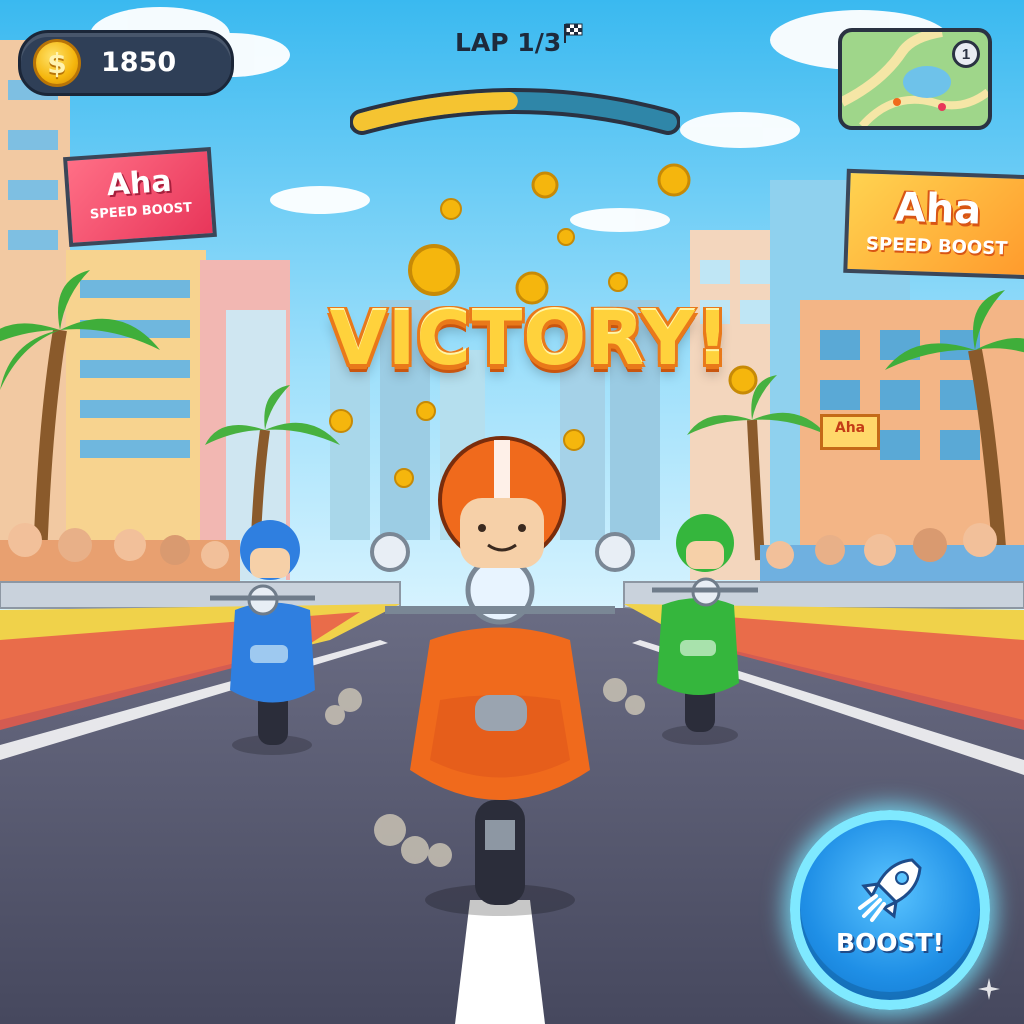 The height and width of the screenshot is (1024, 1024). I want to click on boost-button: BOOST!, so click(890, 910).